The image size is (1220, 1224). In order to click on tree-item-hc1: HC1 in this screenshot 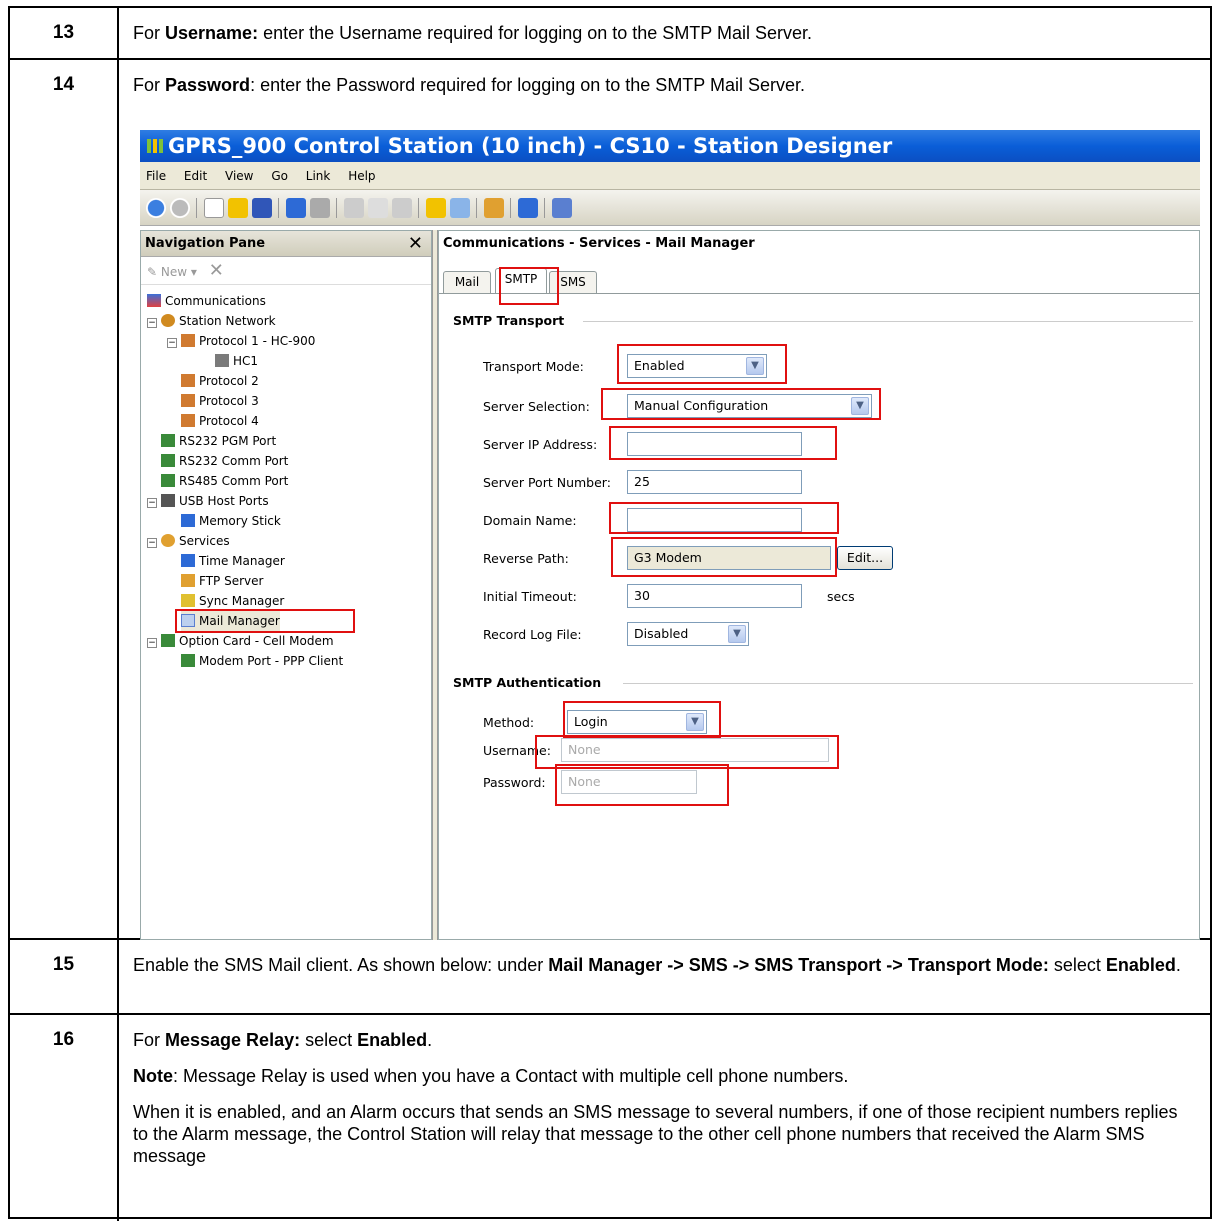, I will do `click(236, 361)`.